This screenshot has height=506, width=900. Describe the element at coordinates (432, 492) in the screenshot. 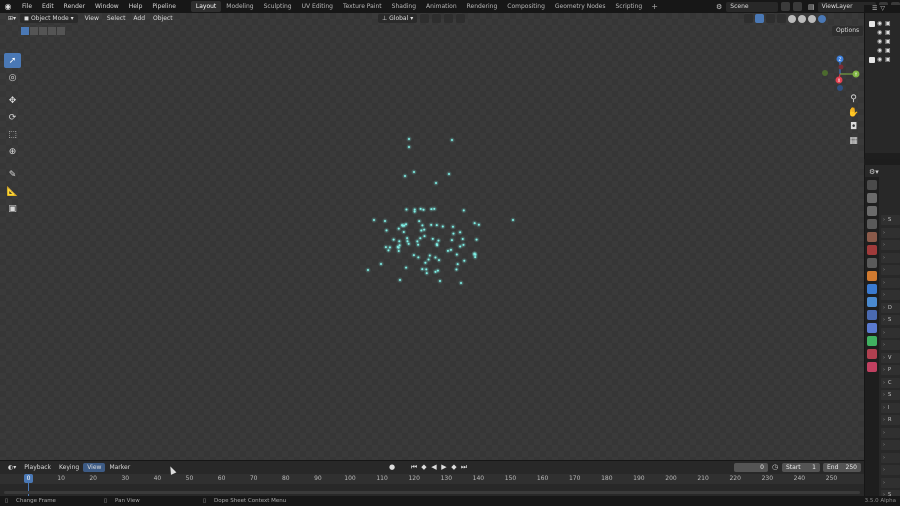

I see `timeline-scrollbar` at that location.